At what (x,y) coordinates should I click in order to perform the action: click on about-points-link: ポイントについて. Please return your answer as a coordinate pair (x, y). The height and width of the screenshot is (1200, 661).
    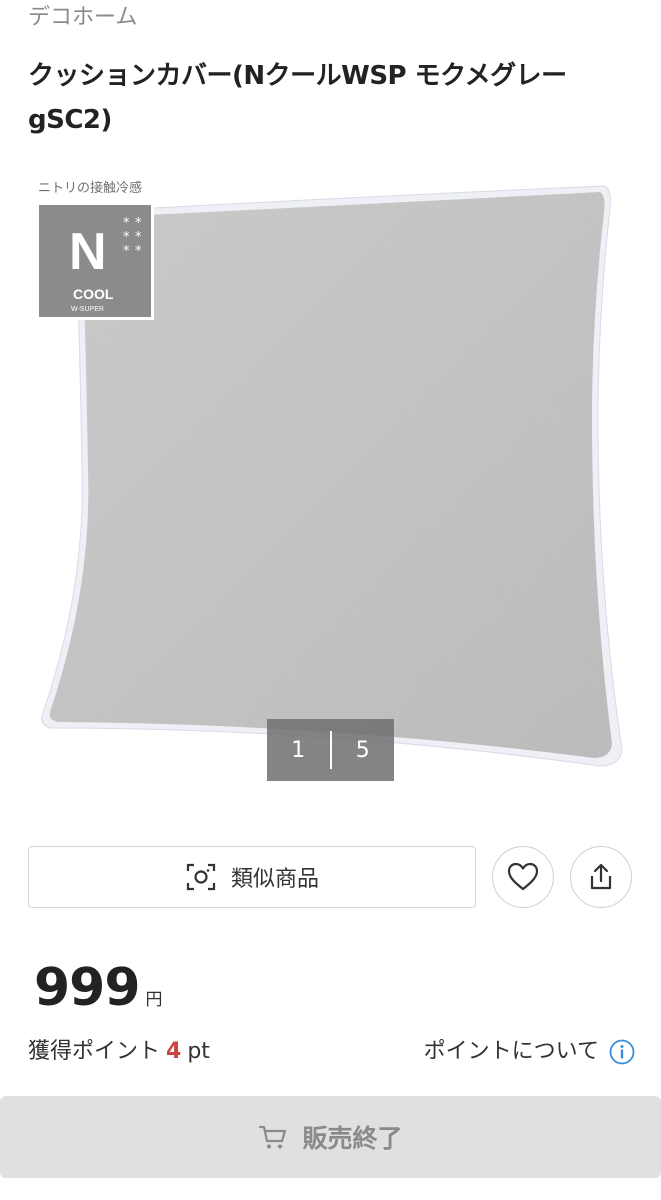
    Looking at the image, I should click on (529, 1052).